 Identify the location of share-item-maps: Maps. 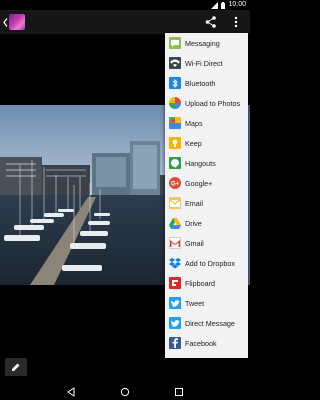
(206, 123).